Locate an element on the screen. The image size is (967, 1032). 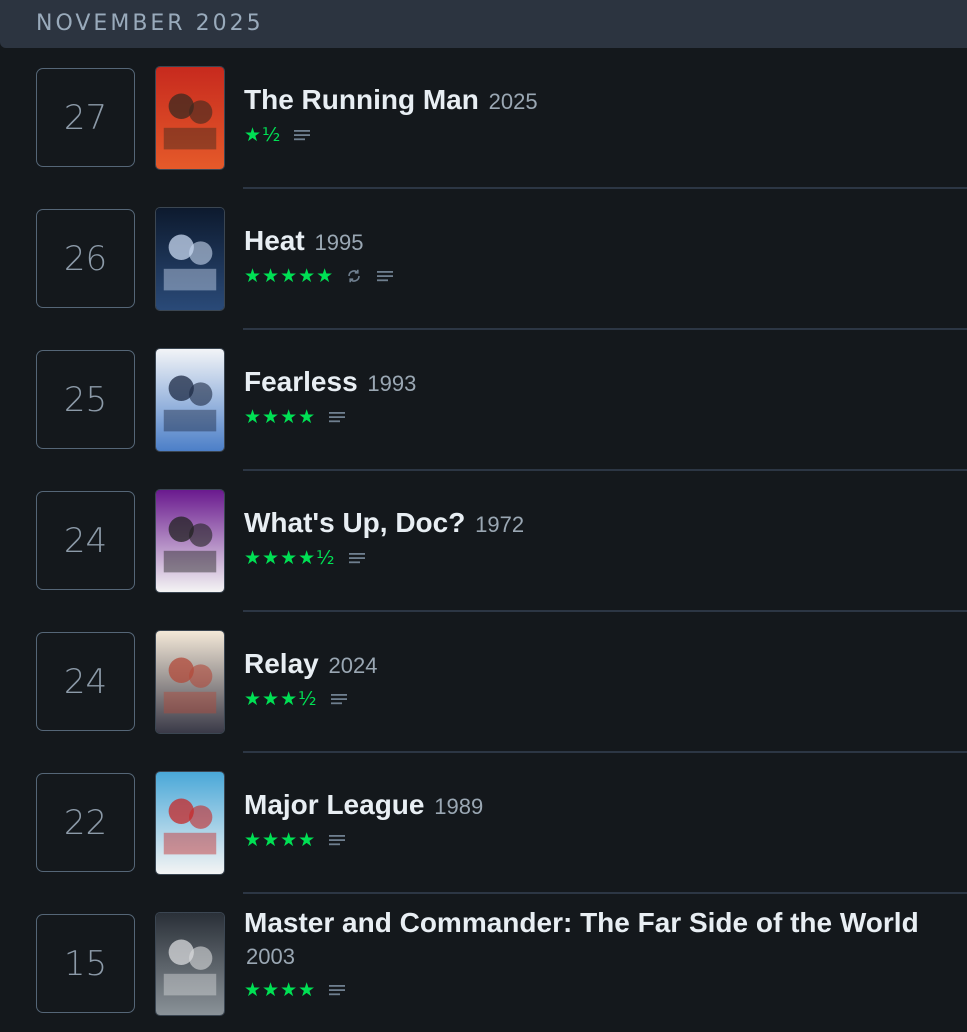
title-line: Relay 2024 is located at coordinates (594, 665).